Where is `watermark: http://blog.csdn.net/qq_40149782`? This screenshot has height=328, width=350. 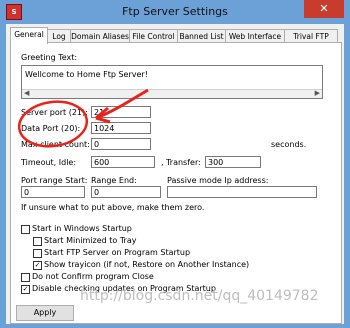
watermark: http://blog.csdn.net/qq_40149782 is located at coordinates (199, 296).